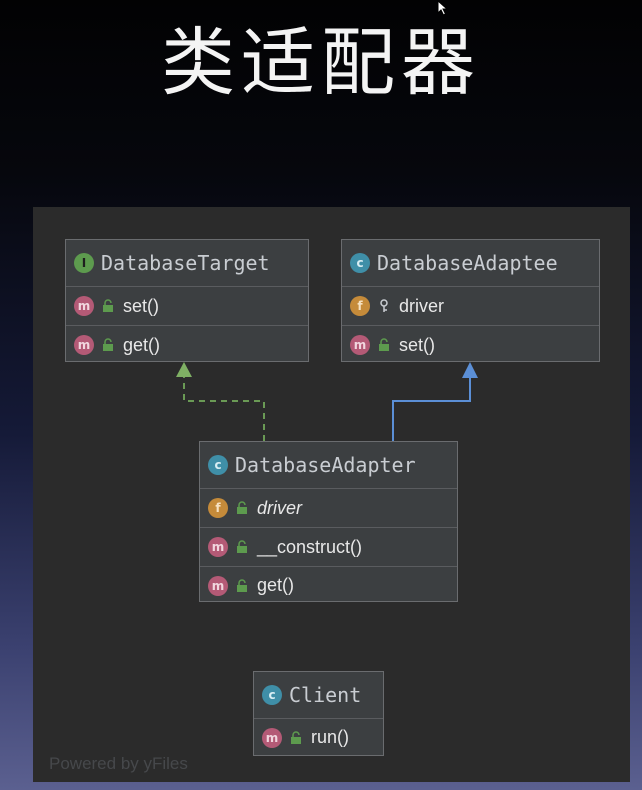 The width and height of the screenshot is (642, 790). Describe the element at coordinates (443, 8) in the screenshot. I see `mouse-cursor-icon` at that location.